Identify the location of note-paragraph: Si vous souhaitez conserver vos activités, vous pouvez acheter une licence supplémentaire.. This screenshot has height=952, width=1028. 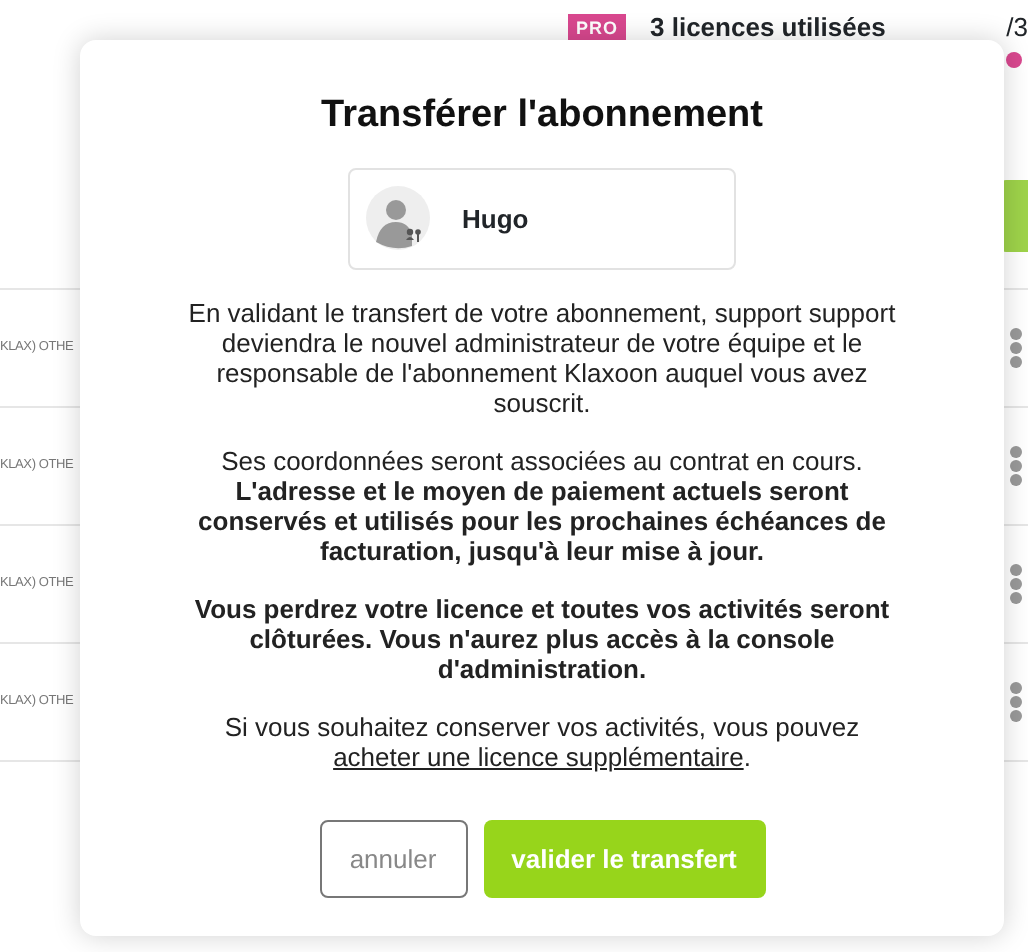
(542, 741).